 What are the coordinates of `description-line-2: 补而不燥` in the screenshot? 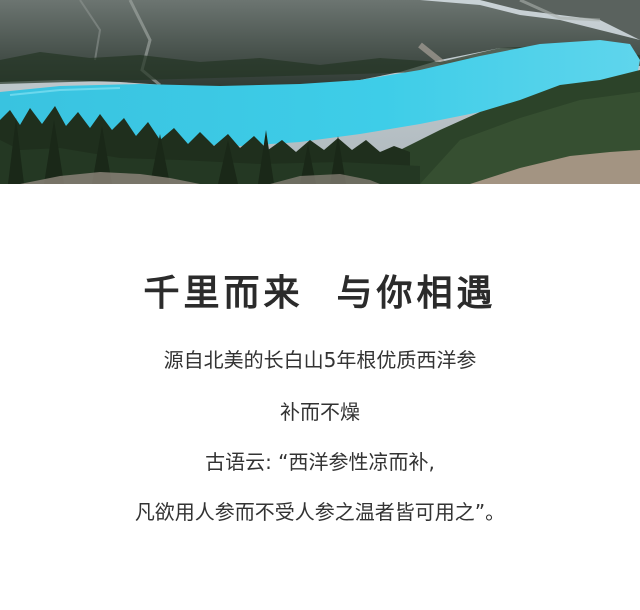 It's located at (320, 412).